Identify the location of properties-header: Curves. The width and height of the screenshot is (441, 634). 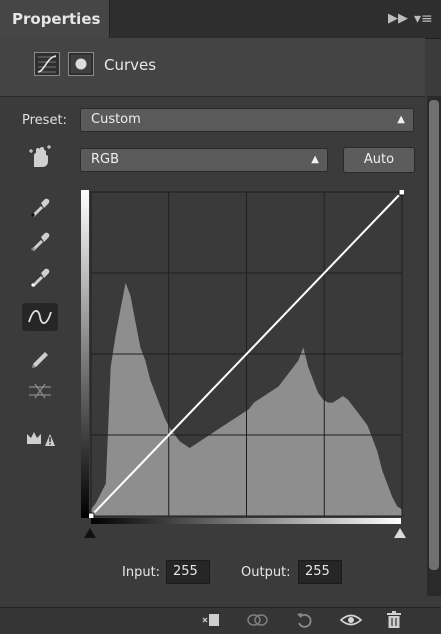
(212, 67).